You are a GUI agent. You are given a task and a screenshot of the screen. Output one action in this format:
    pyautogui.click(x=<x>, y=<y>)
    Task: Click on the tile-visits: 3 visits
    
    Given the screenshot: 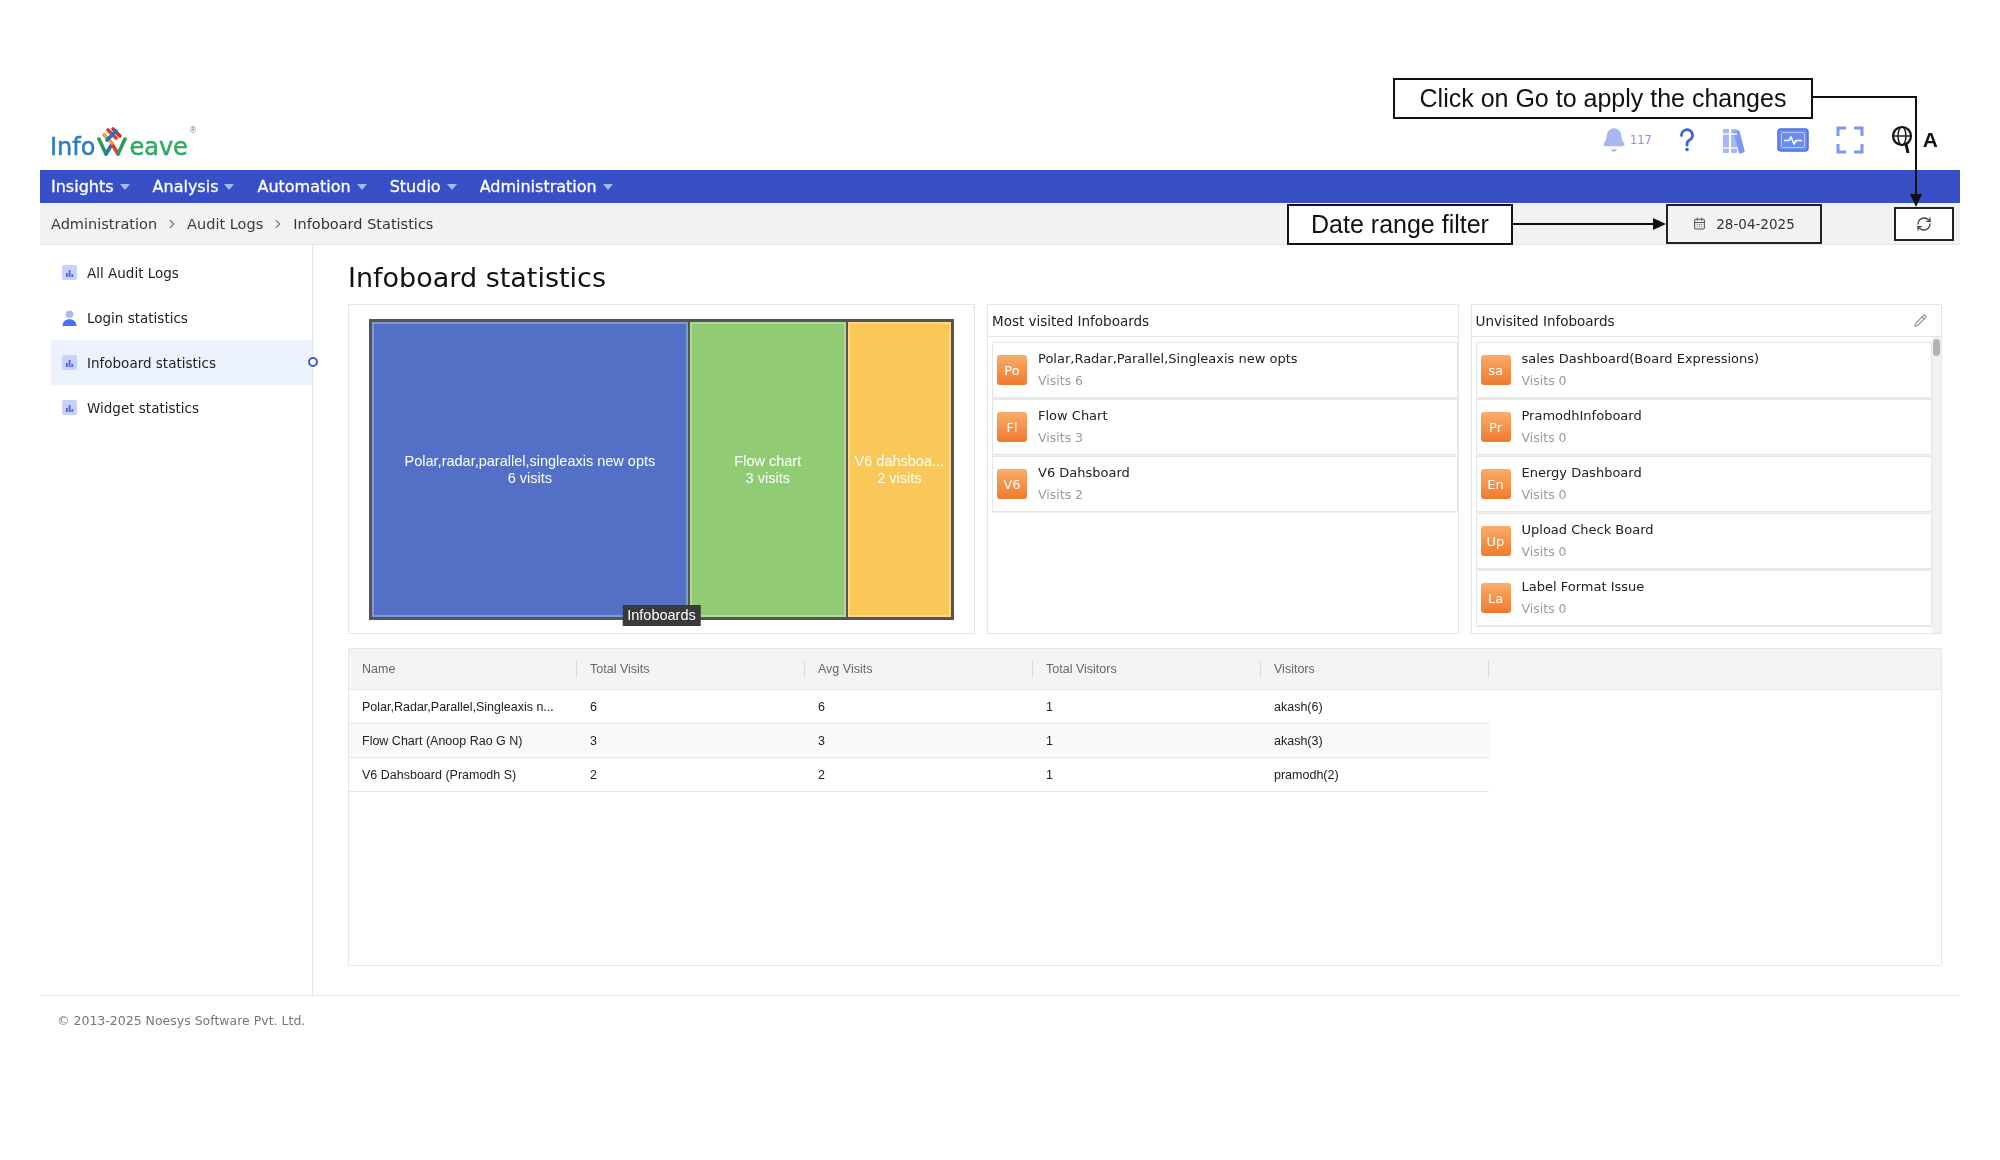 What is the action you would take?
    pyautogui.click(x=767, y=478)
    